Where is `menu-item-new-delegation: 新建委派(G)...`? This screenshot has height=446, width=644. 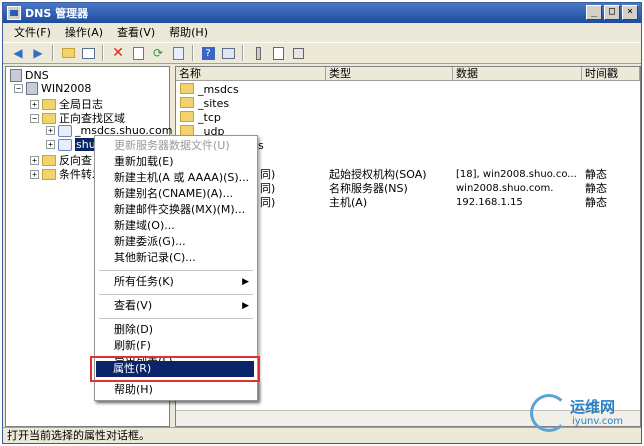 menu-item-new-delegation: 新建委派(G)... is located at coordinates (176, 242).